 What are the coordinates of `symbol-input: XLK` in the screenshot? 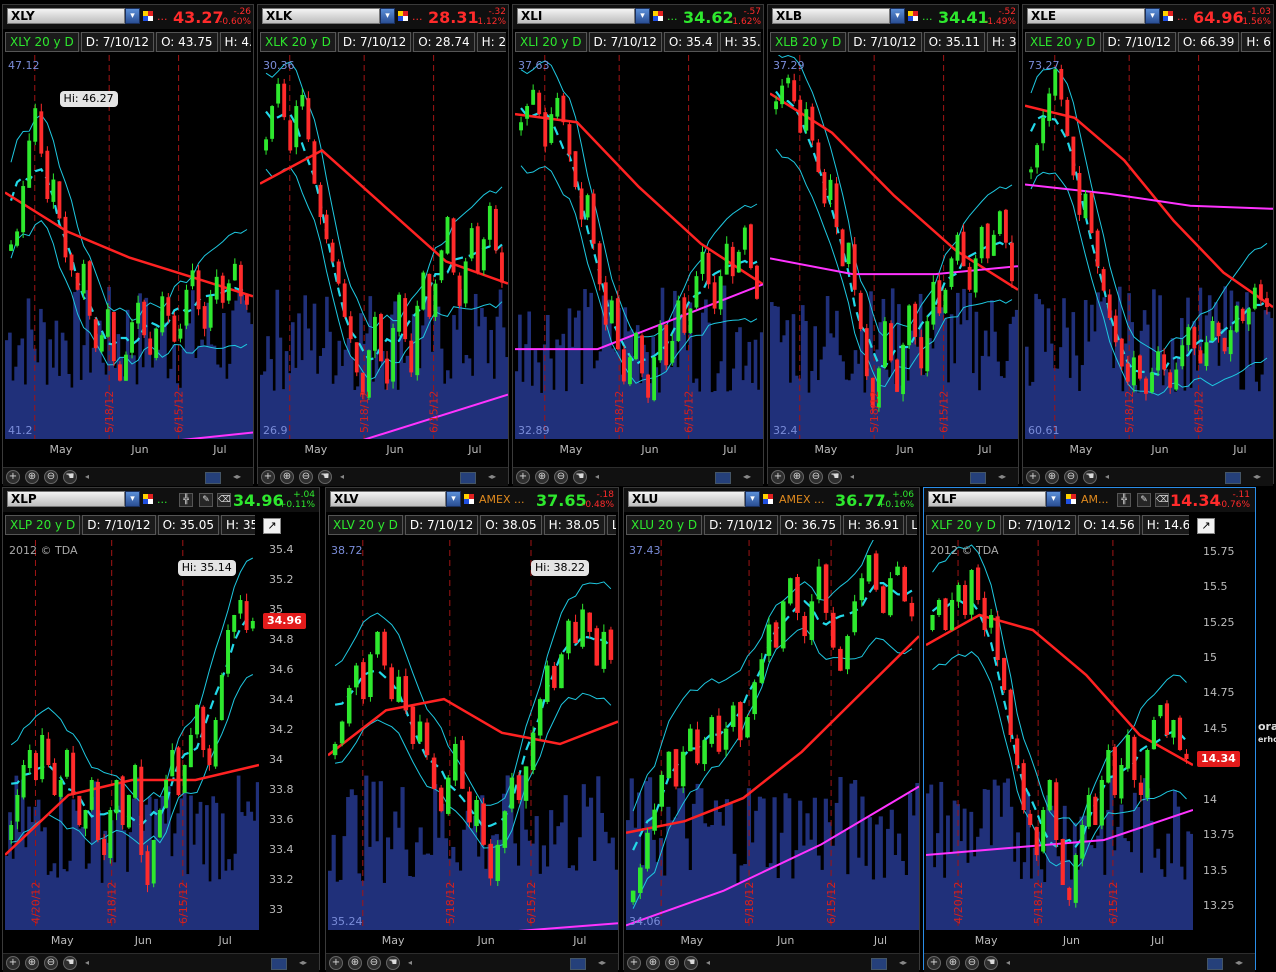 It's located at (321, 16).